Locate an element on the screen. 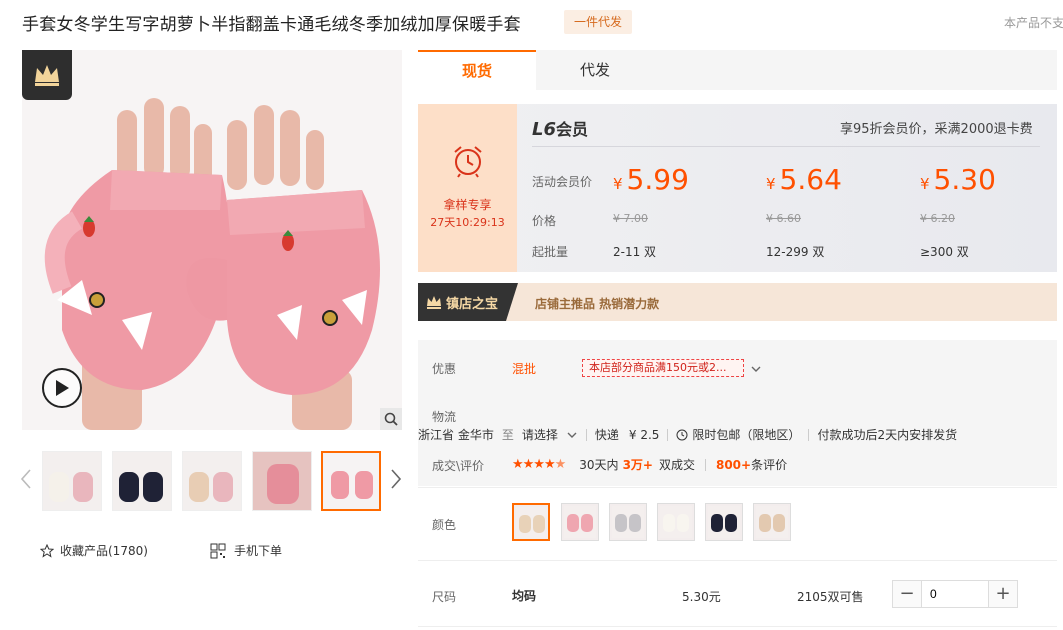 This screenshot has height=630, width=1063. ship-destination-select: 请选择 is located at coordinates (540, 434).